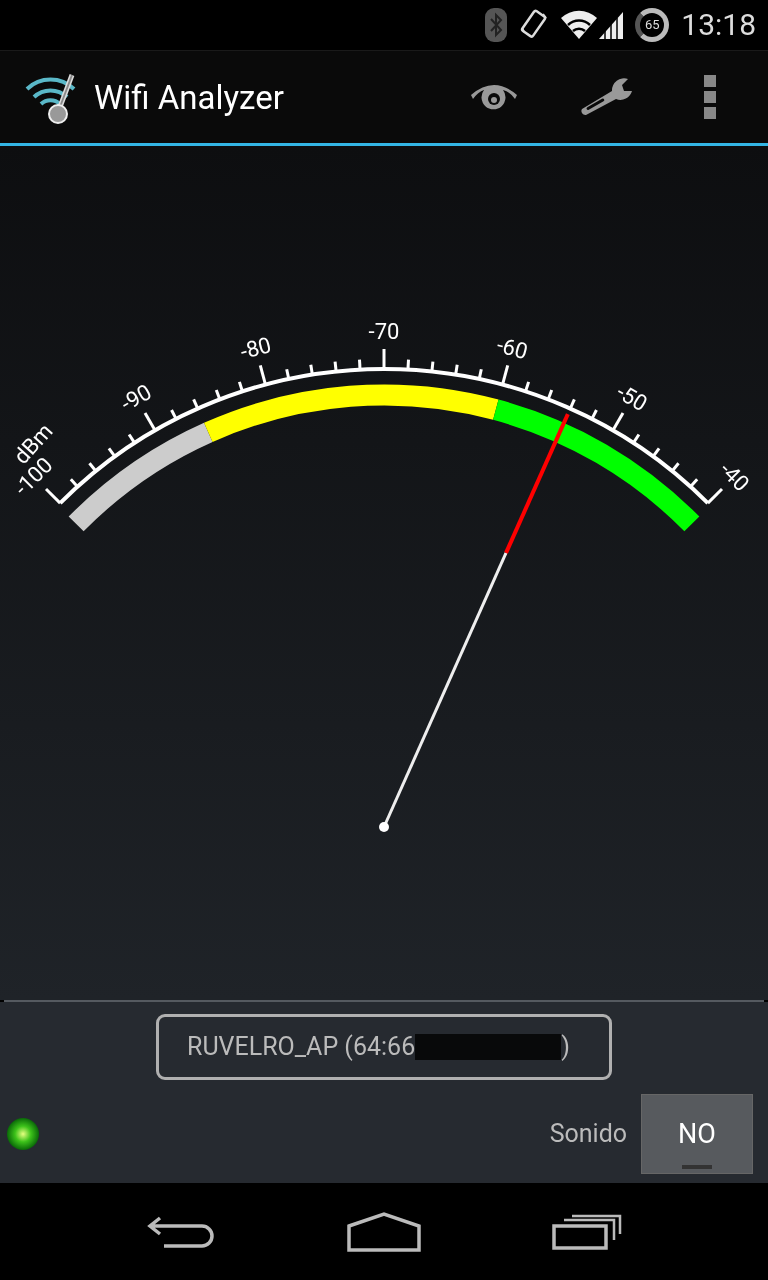 The height and width of the screenshot is (1280, 768). I want to click on battery-indicator: 65, so click(652, 25).